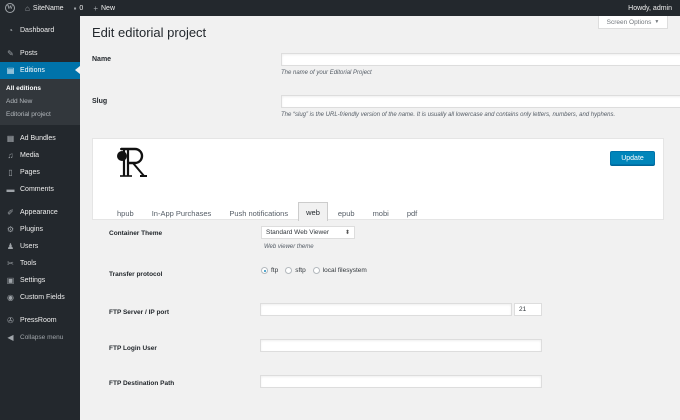 The width and height of the screenshot is (680, 420). I want to click on ad-bundles-icon: ▦, so click(10, 138).